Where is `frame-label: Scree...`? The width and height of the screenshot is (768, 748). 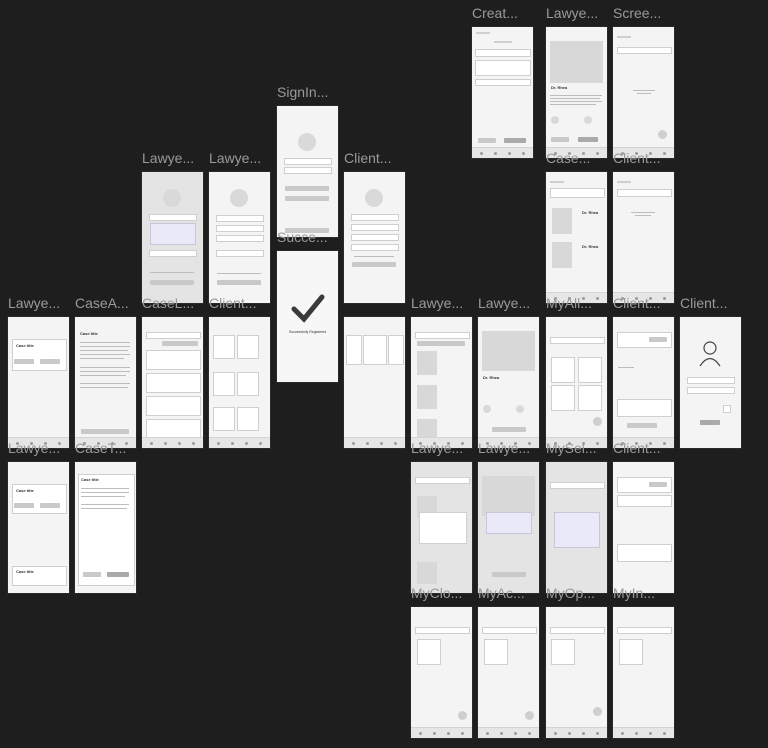
frame-label: Scree... is located at coordinates (637, 13).